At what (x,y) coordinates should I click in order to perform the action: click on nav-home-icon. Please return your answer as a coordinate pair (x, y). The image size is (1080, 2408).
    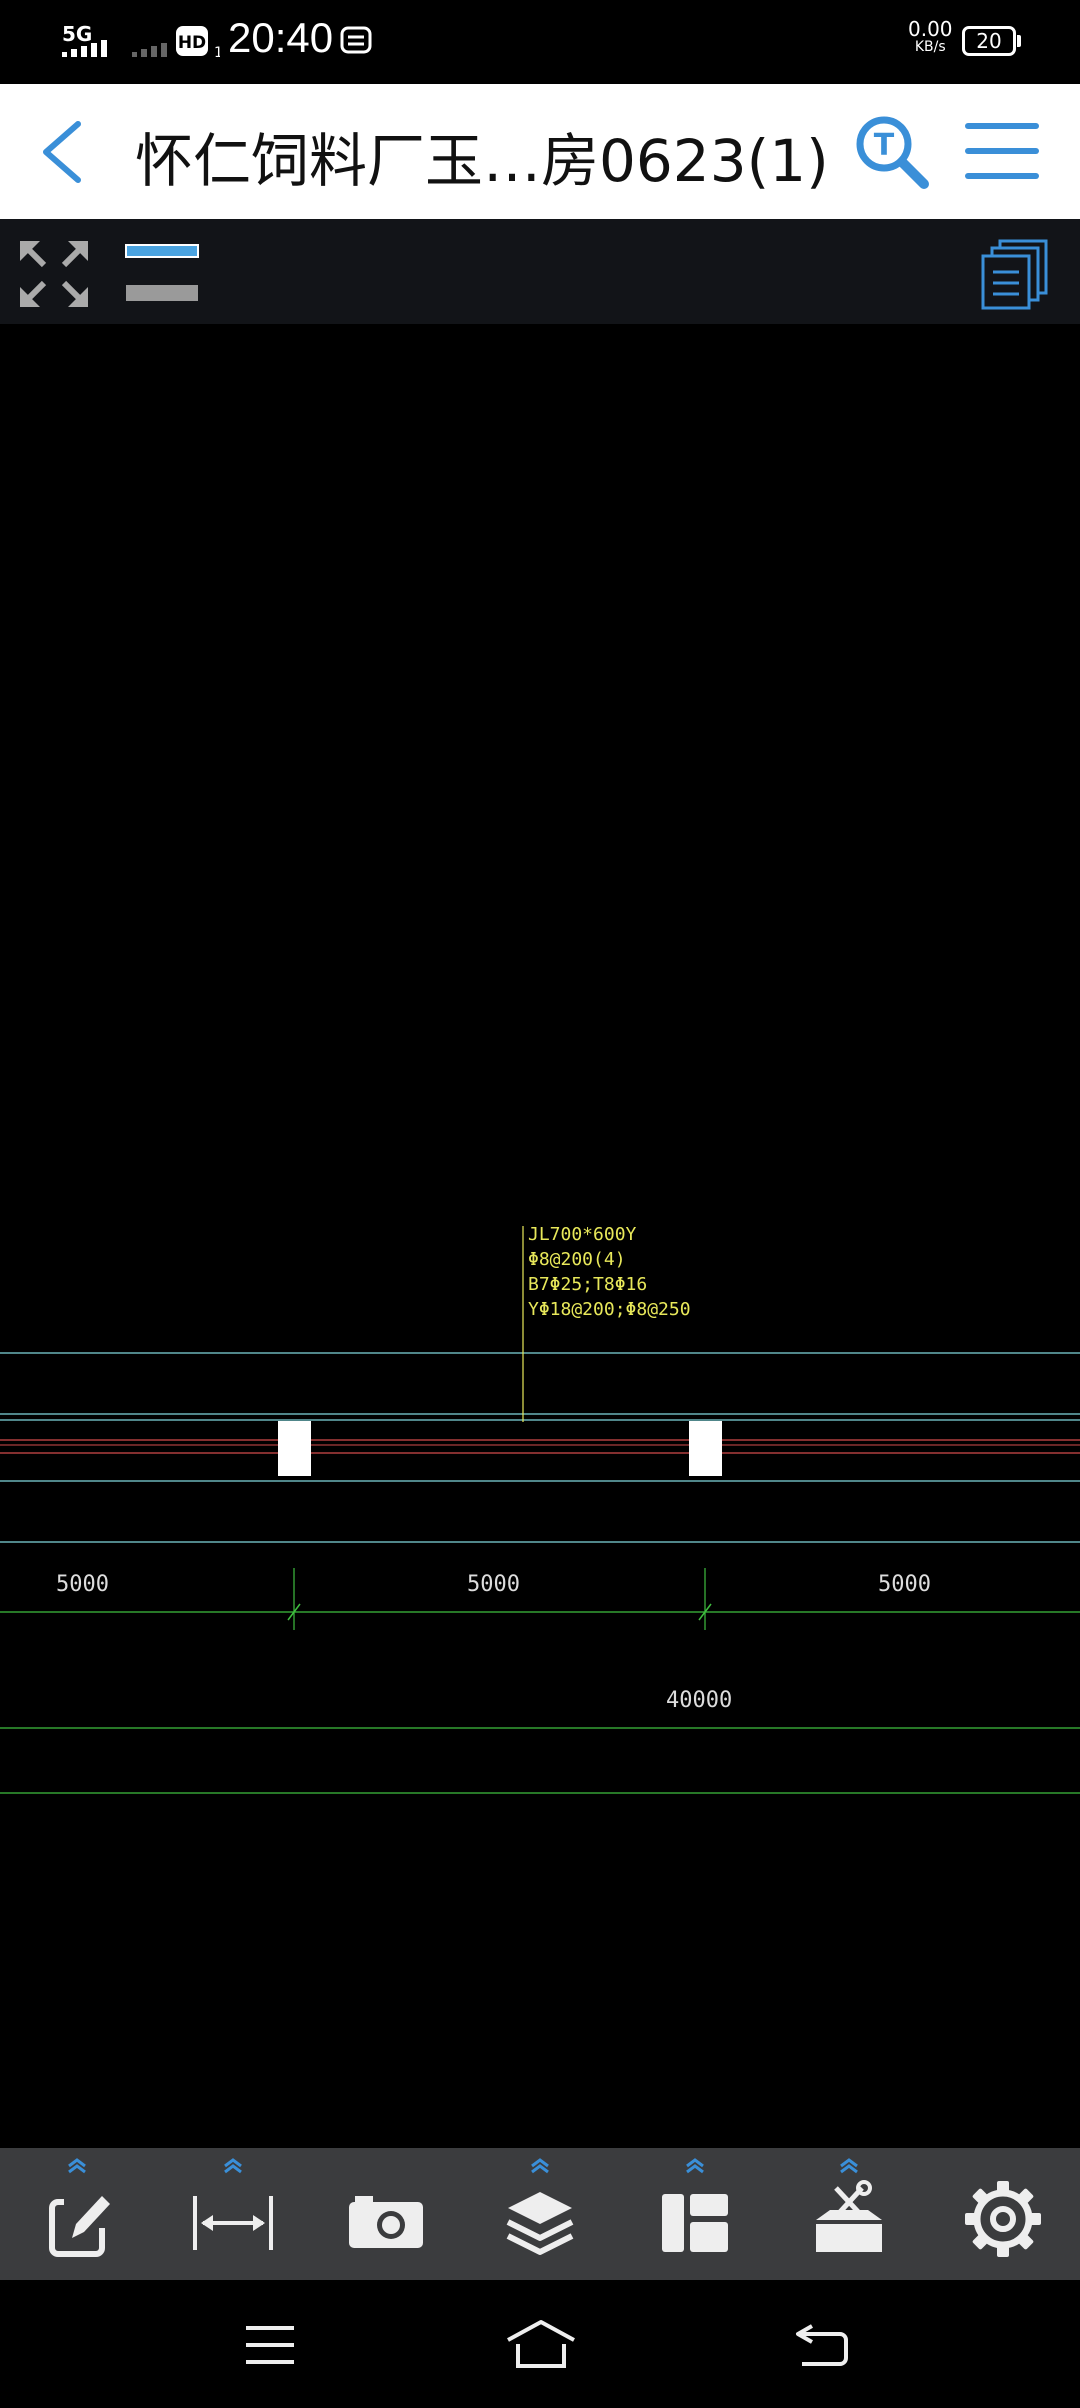
    Looking at the image, I should click on (541, 2344).